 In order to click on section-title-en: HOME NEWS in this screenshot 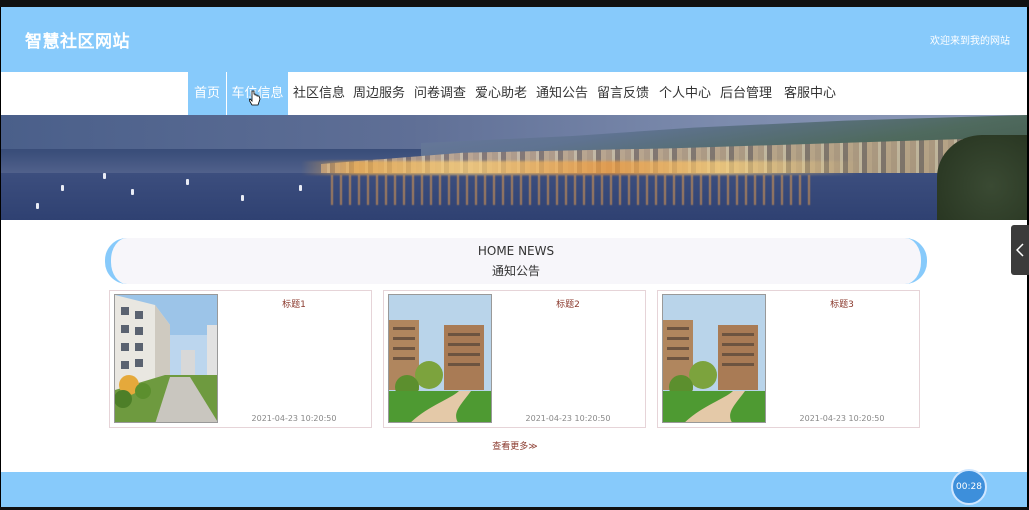, I will do `click(516, 251)`.